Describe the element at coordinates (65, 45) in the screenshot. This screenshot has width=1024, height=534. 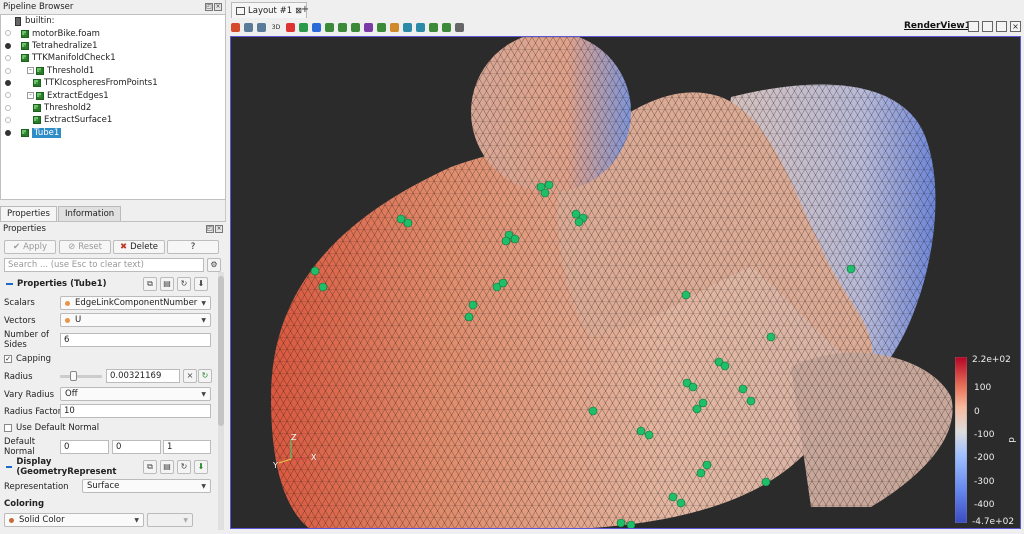
I see `pipeline-item-label: Tetrahedralize1` at that location.